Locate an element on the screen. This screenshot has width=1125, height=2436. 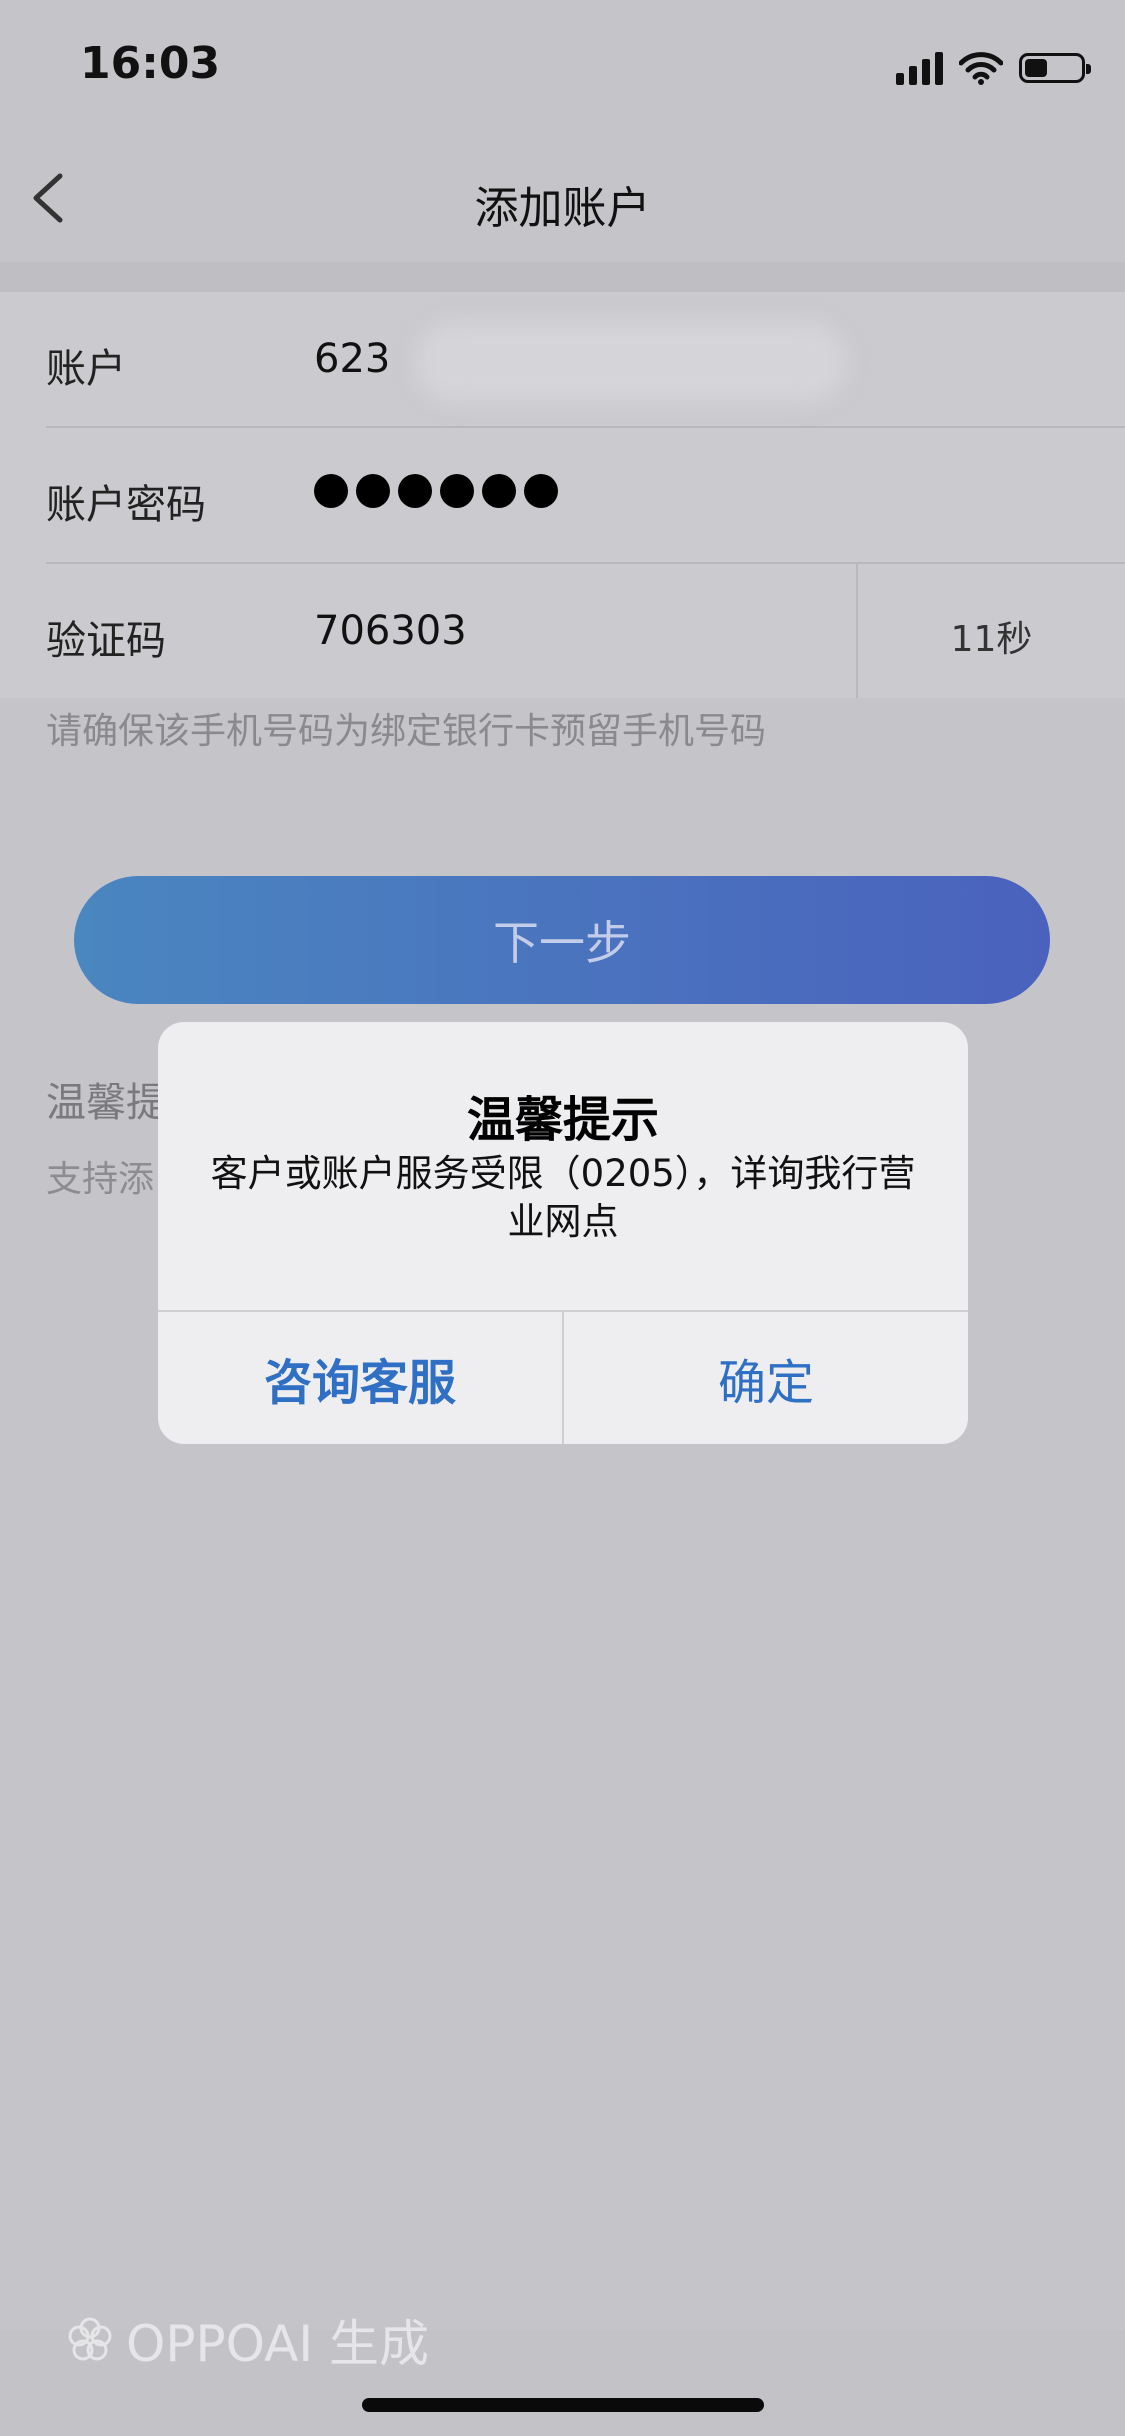
dialog-message: 客户或账户服务受限（0205），详询我行营业网点 is located at coordinates (563, 1197).